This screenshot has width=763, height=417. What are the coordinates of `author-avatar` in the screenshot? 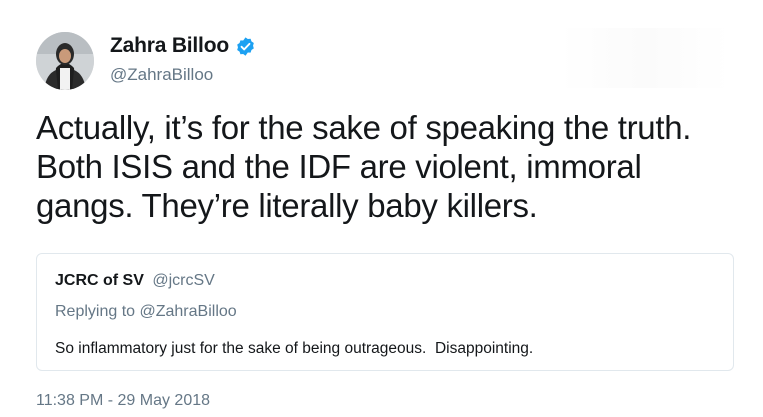 It's located at (65, 61).